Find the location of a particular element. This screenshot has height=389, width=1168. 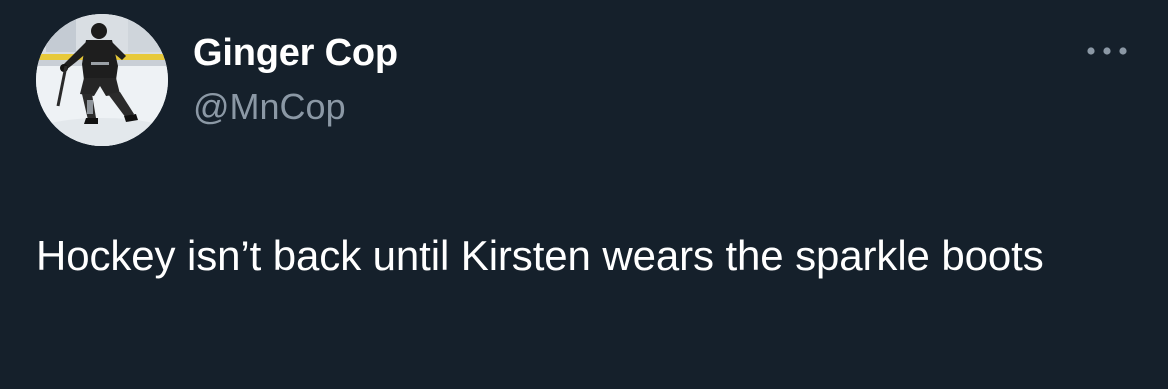

avatar is located at coordinates (102, 80).